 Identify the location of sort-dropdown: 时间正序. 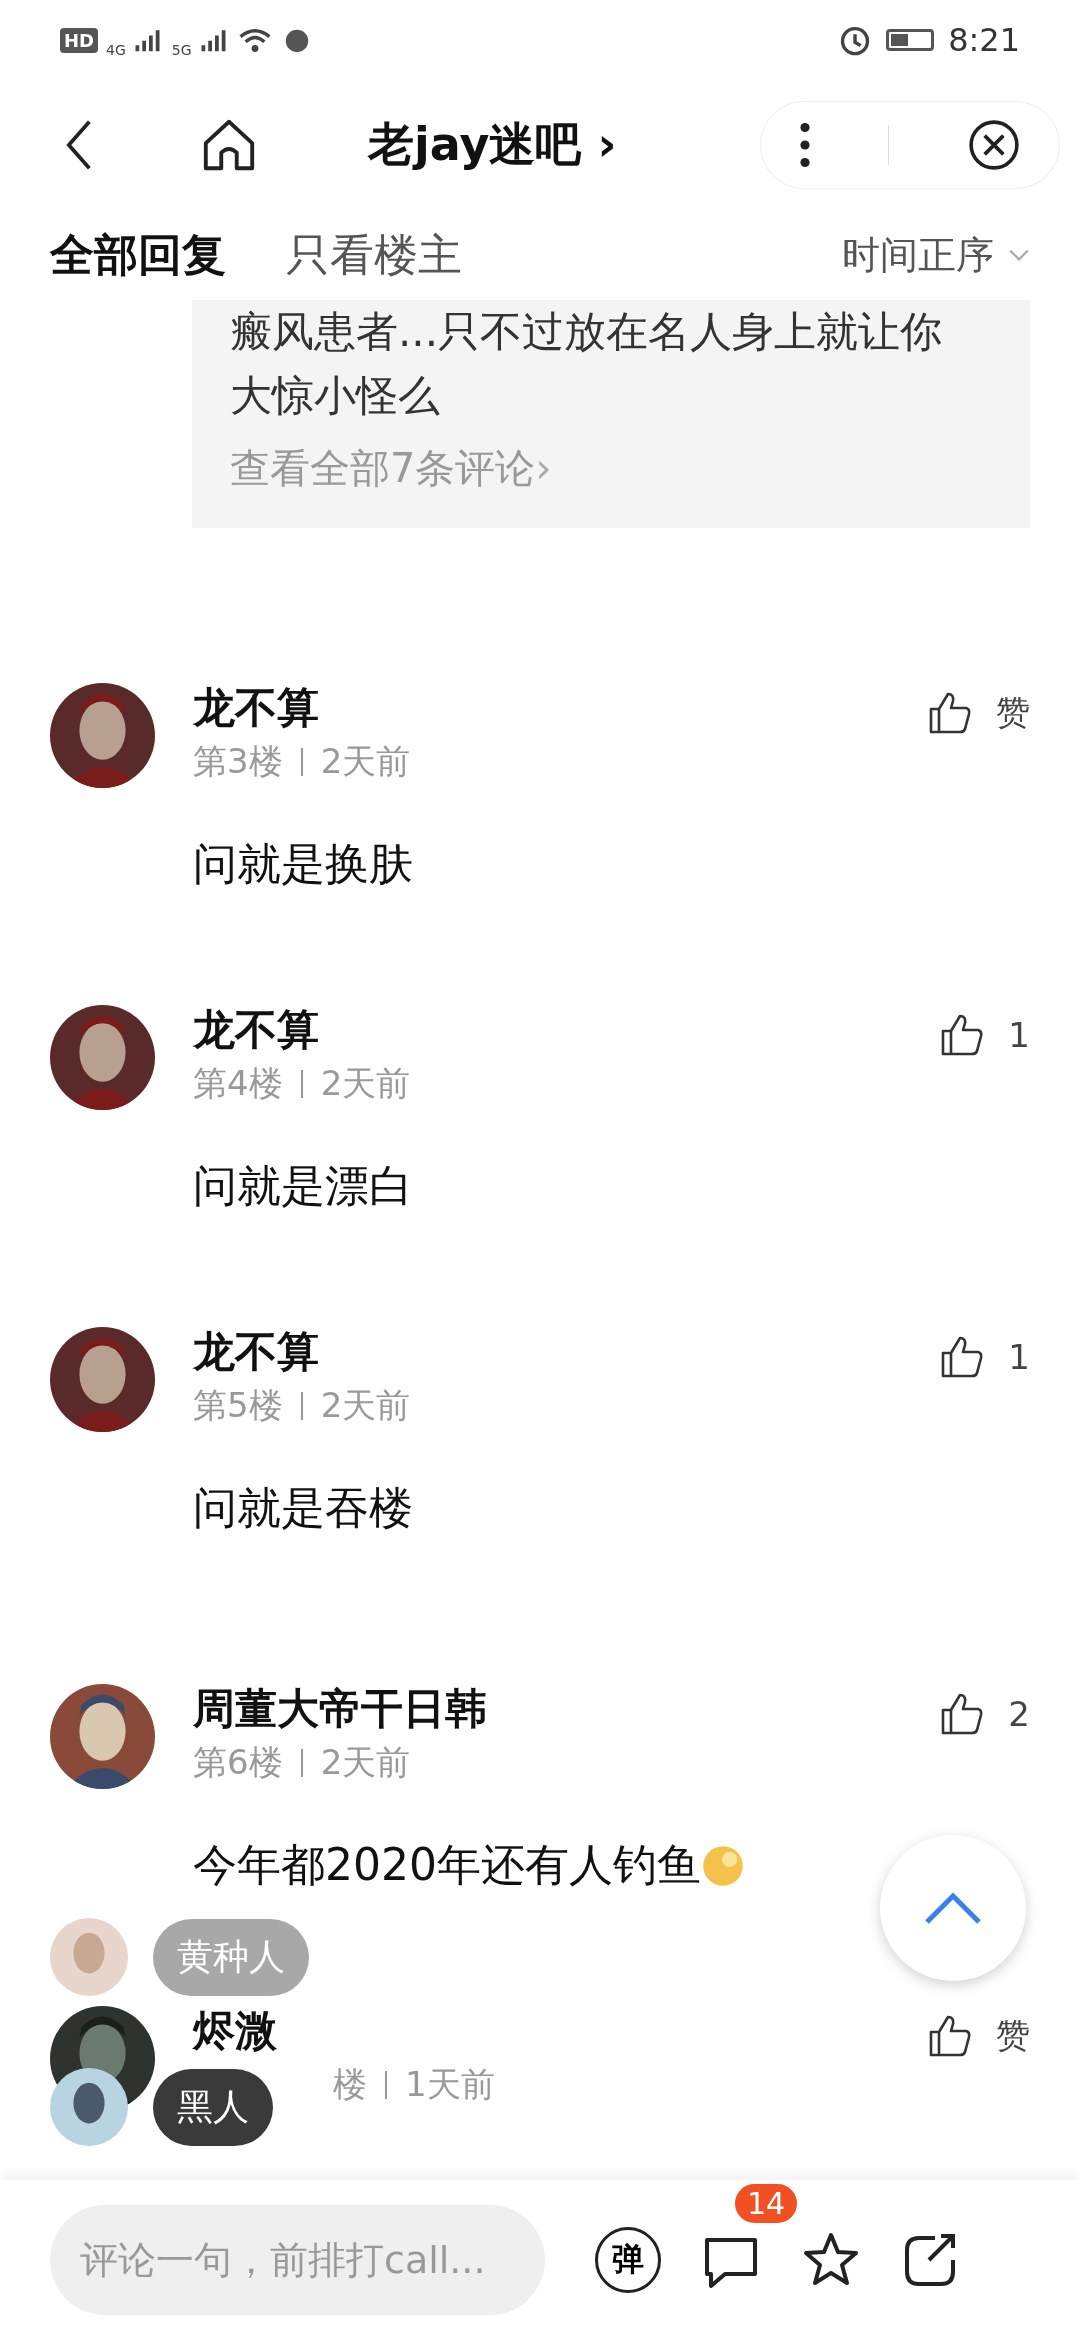
(936, 255).